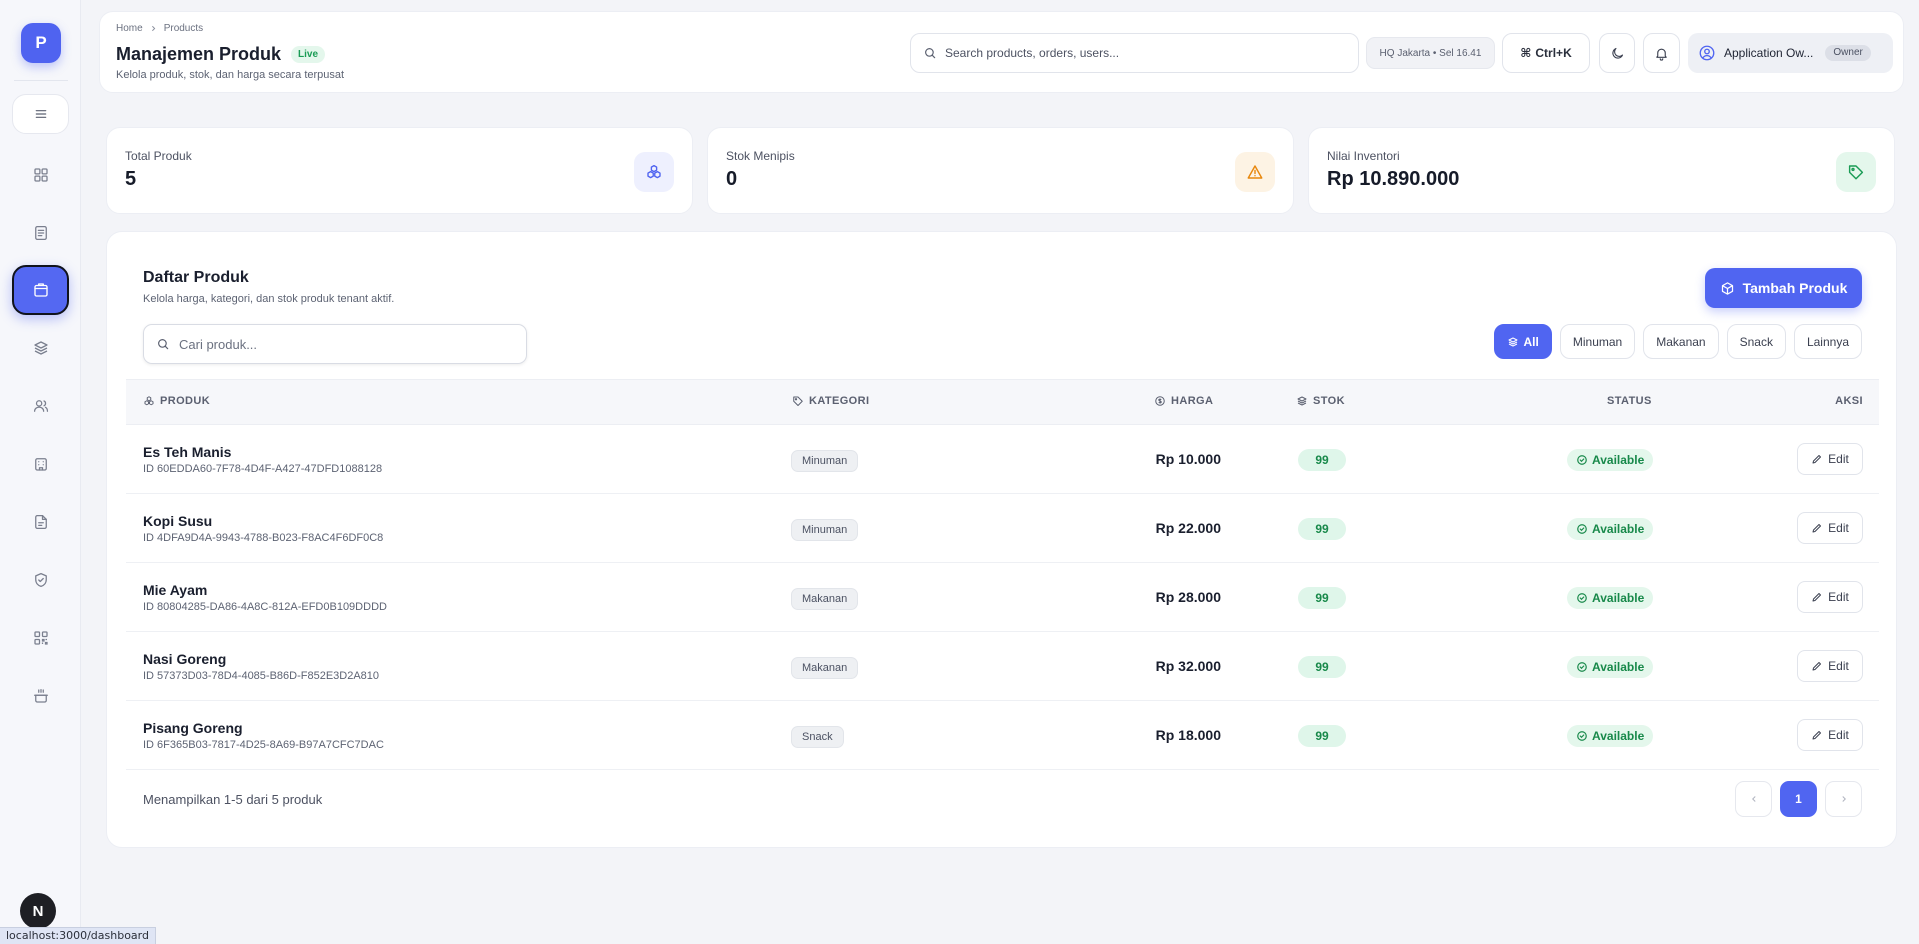 The image size is (1919, 944). I want to click on product-search, so click(335, 344).